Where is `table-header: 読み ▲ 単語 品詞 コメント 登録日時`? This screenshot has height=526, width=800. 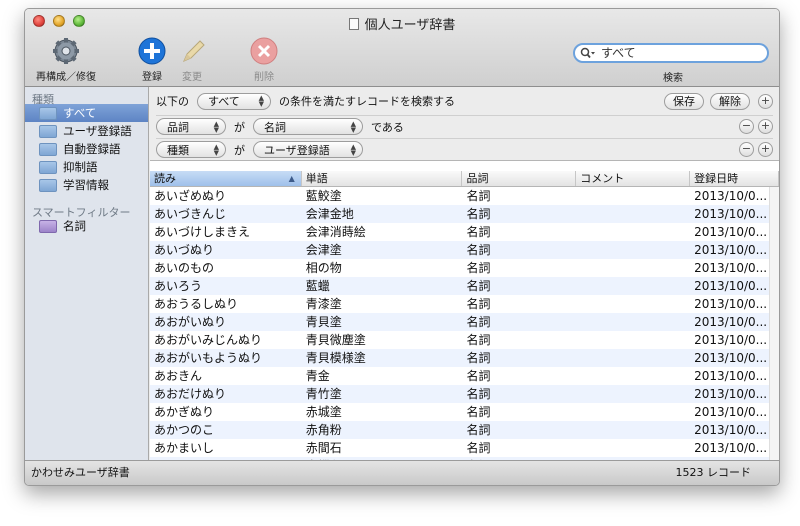 table-header: 読み ▲ 単語 品詞 コメント 登録日時 is located at coordinates (464, 179).